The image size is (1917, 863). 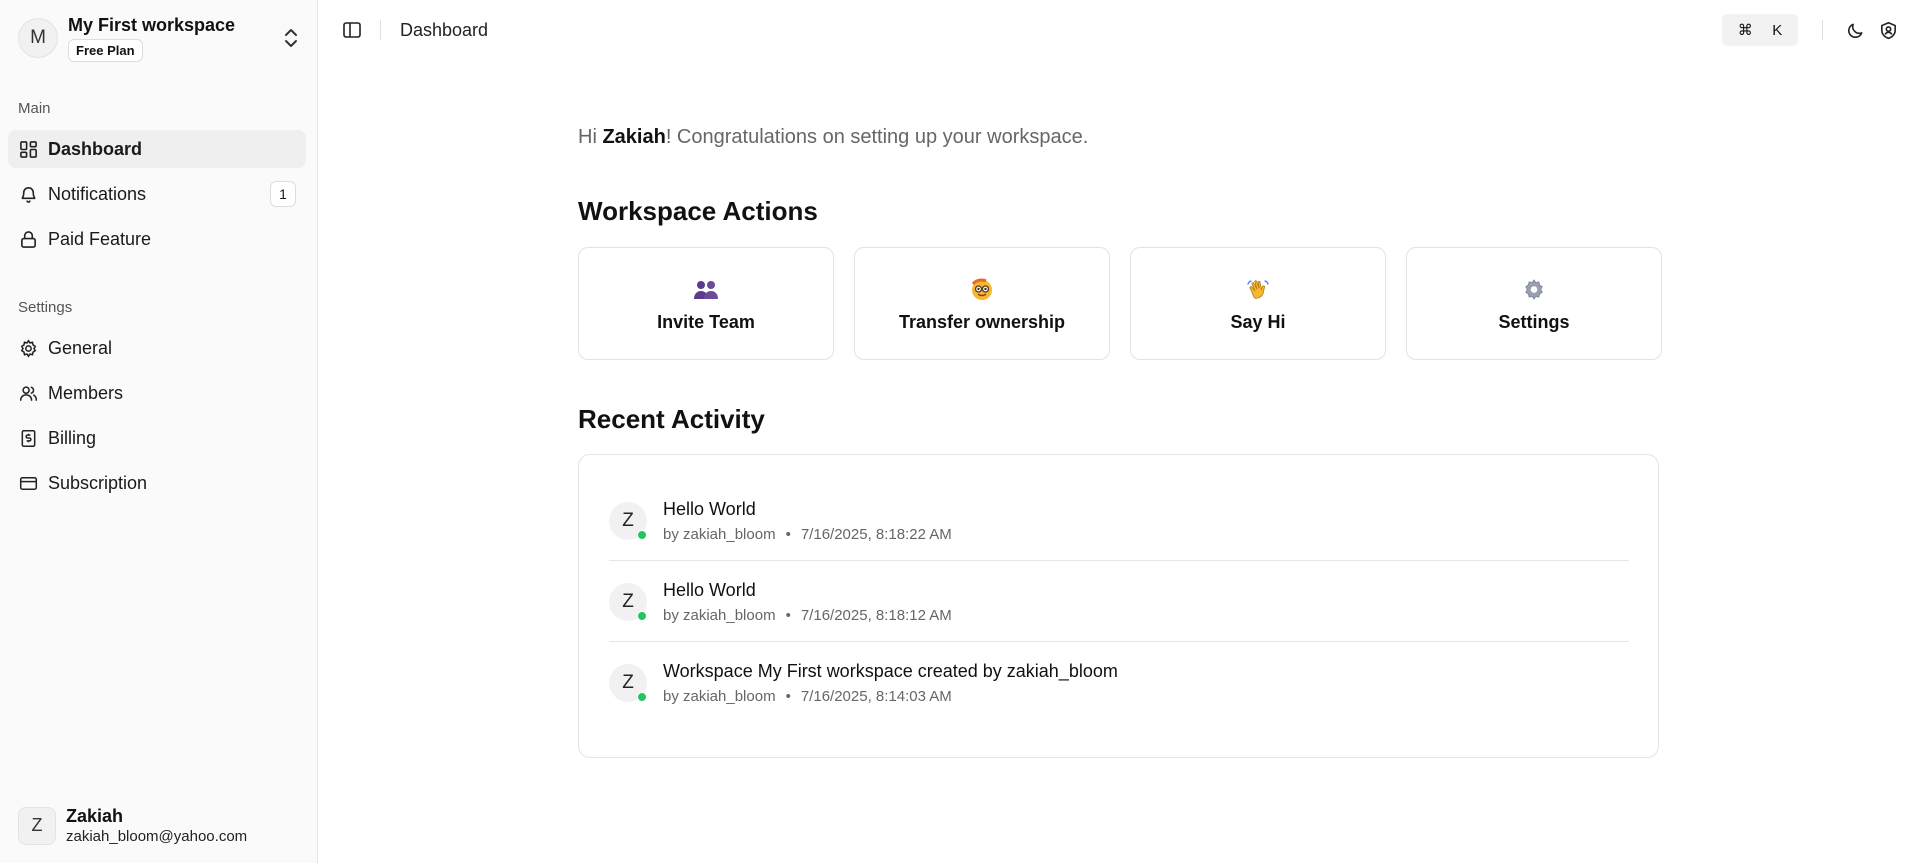 I want to click on shield-user-icon, so click(x=1888, y=30).